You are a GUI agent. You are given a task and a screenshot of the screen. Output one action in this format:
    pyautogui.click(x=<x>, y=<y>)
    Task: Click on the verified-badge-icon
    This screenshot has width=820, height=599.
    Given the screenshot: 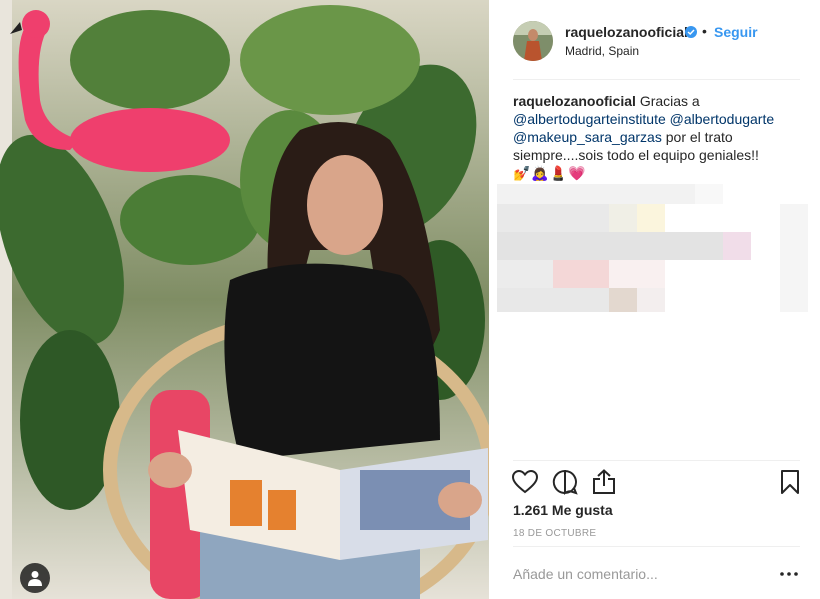 What is the action you would take?
    pyautogui.click(x=691, y=32)
    